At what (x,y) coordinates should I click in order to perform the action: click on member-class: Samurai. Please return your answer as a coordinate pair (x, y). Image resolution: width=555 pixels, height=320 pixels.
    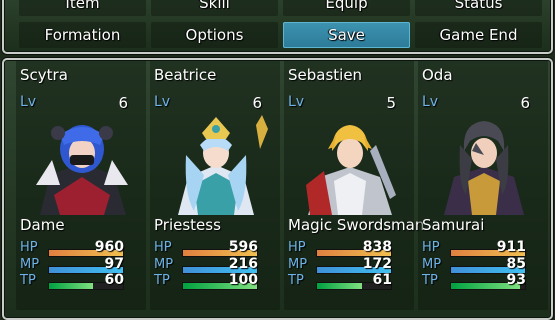
    Looking at the image, I should click on (453, 225).